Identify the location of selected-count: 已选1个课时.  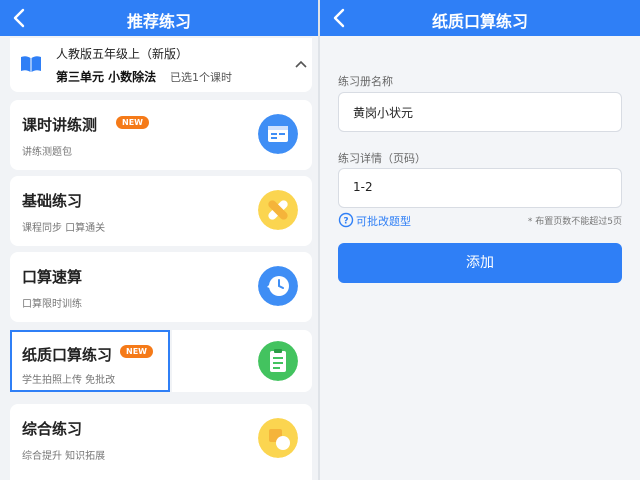
(201, 77).